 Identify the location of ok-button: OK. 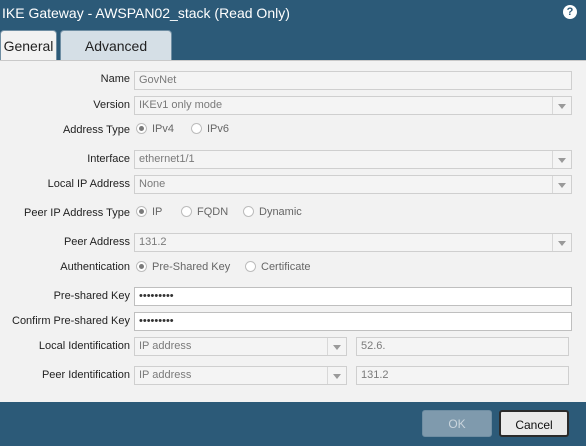
(457, 423).